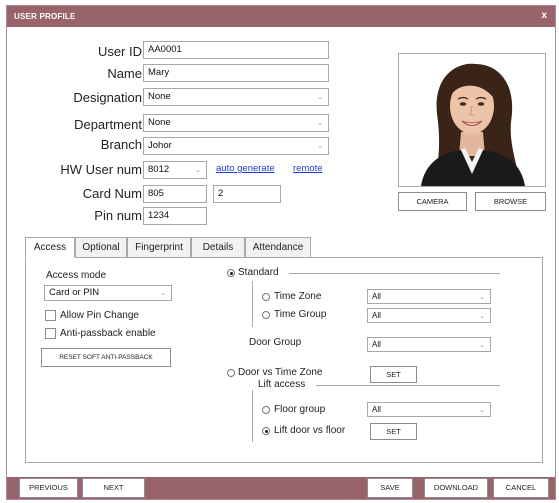  Describe the element at coordinates (266, 315) in the screenshot. I see `time-group-radio` at that location.